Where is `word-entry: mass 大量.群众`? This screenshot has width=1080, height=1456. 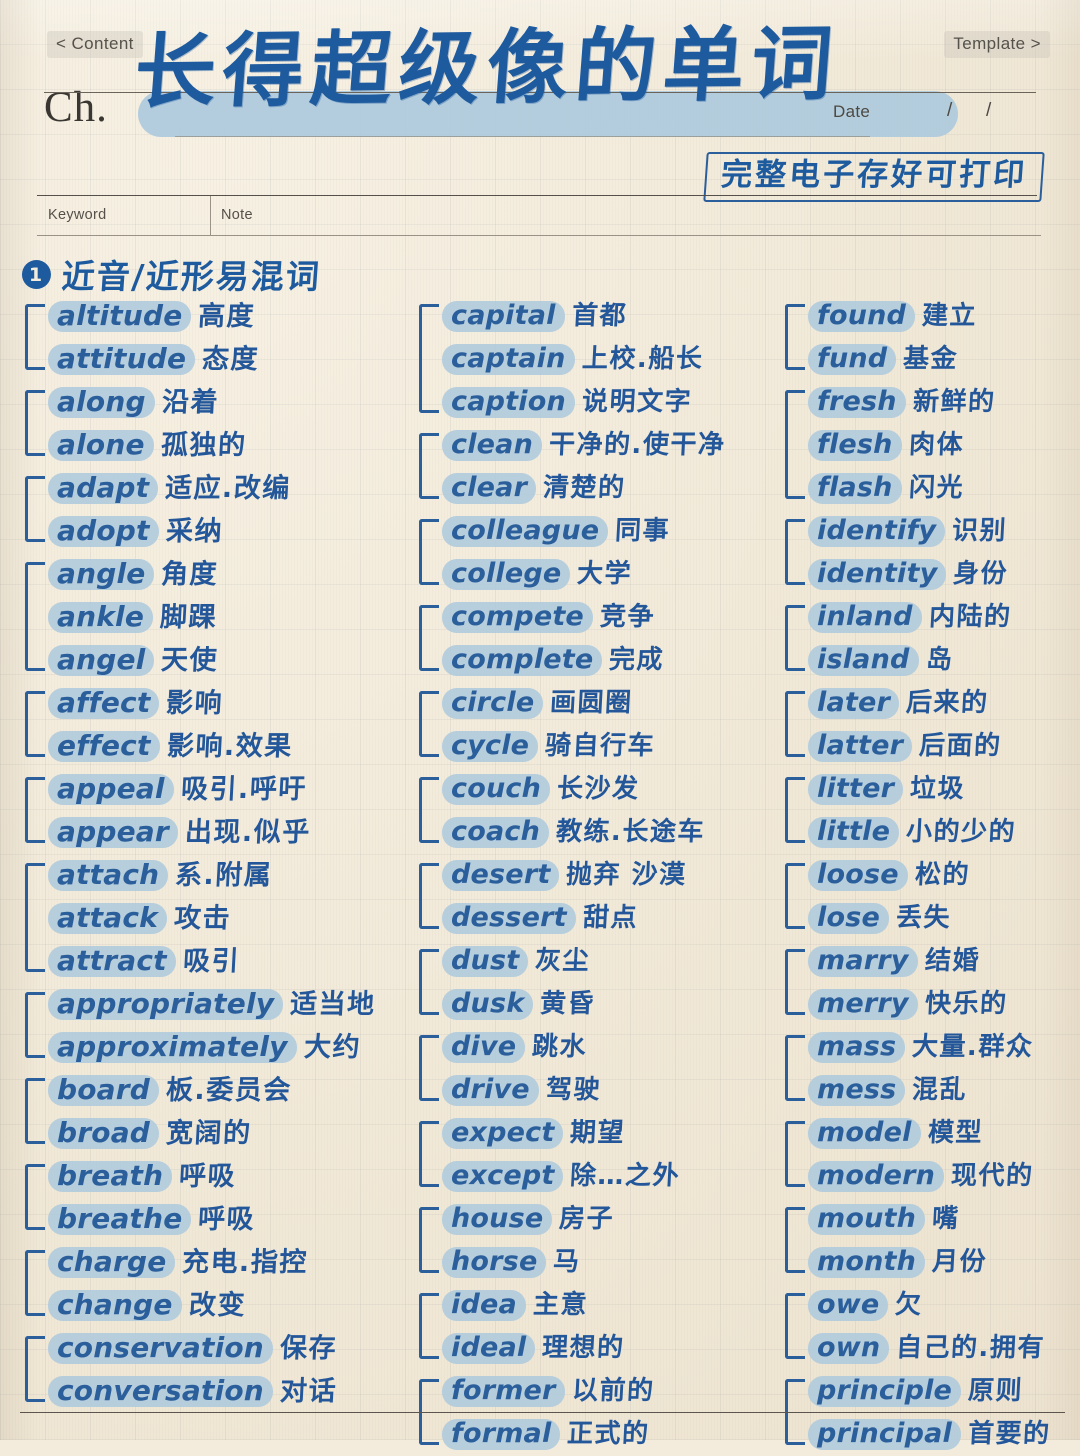
word-entry: mass 大量.群众 is located at coordinates (943, 1047).